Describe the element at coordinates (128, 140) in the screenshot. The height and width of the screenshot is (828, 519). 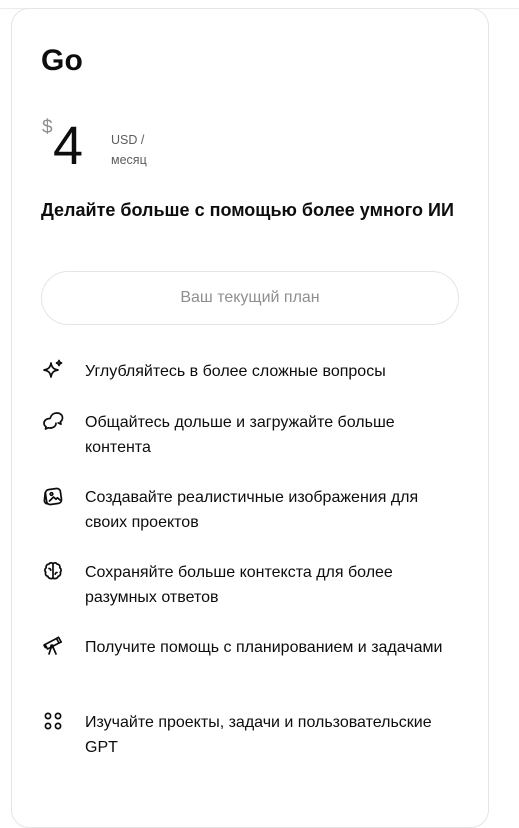
I see `price-unit-currency: USD /` at that location.